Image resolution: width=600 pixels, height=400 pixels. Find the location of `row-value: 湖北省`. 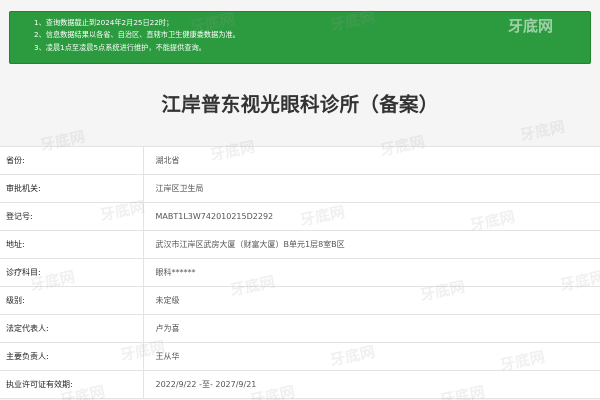

row-value: 湖北省 is located at coordinates (371, 160).